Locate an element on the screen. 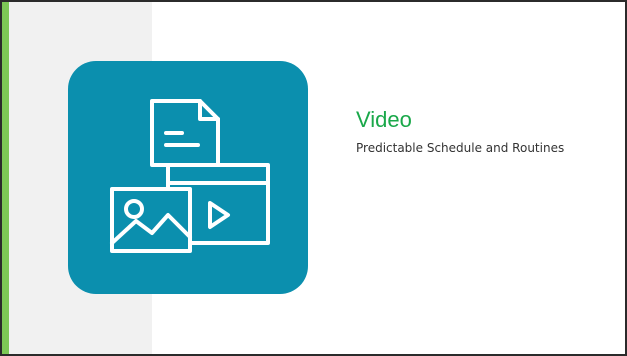 This screenshot has width=627, height=356. slide-title: Video is located at coordinates (384, 119).